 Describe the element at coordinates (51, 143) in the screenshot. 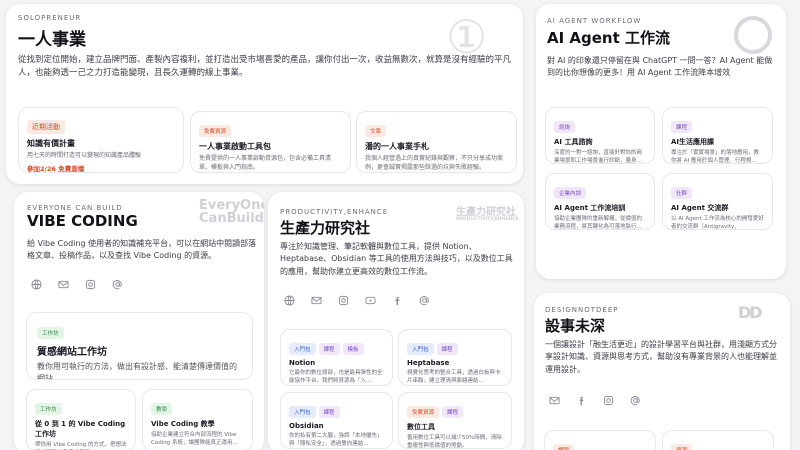

I see `item-title: 知識有價計畫` at that location.